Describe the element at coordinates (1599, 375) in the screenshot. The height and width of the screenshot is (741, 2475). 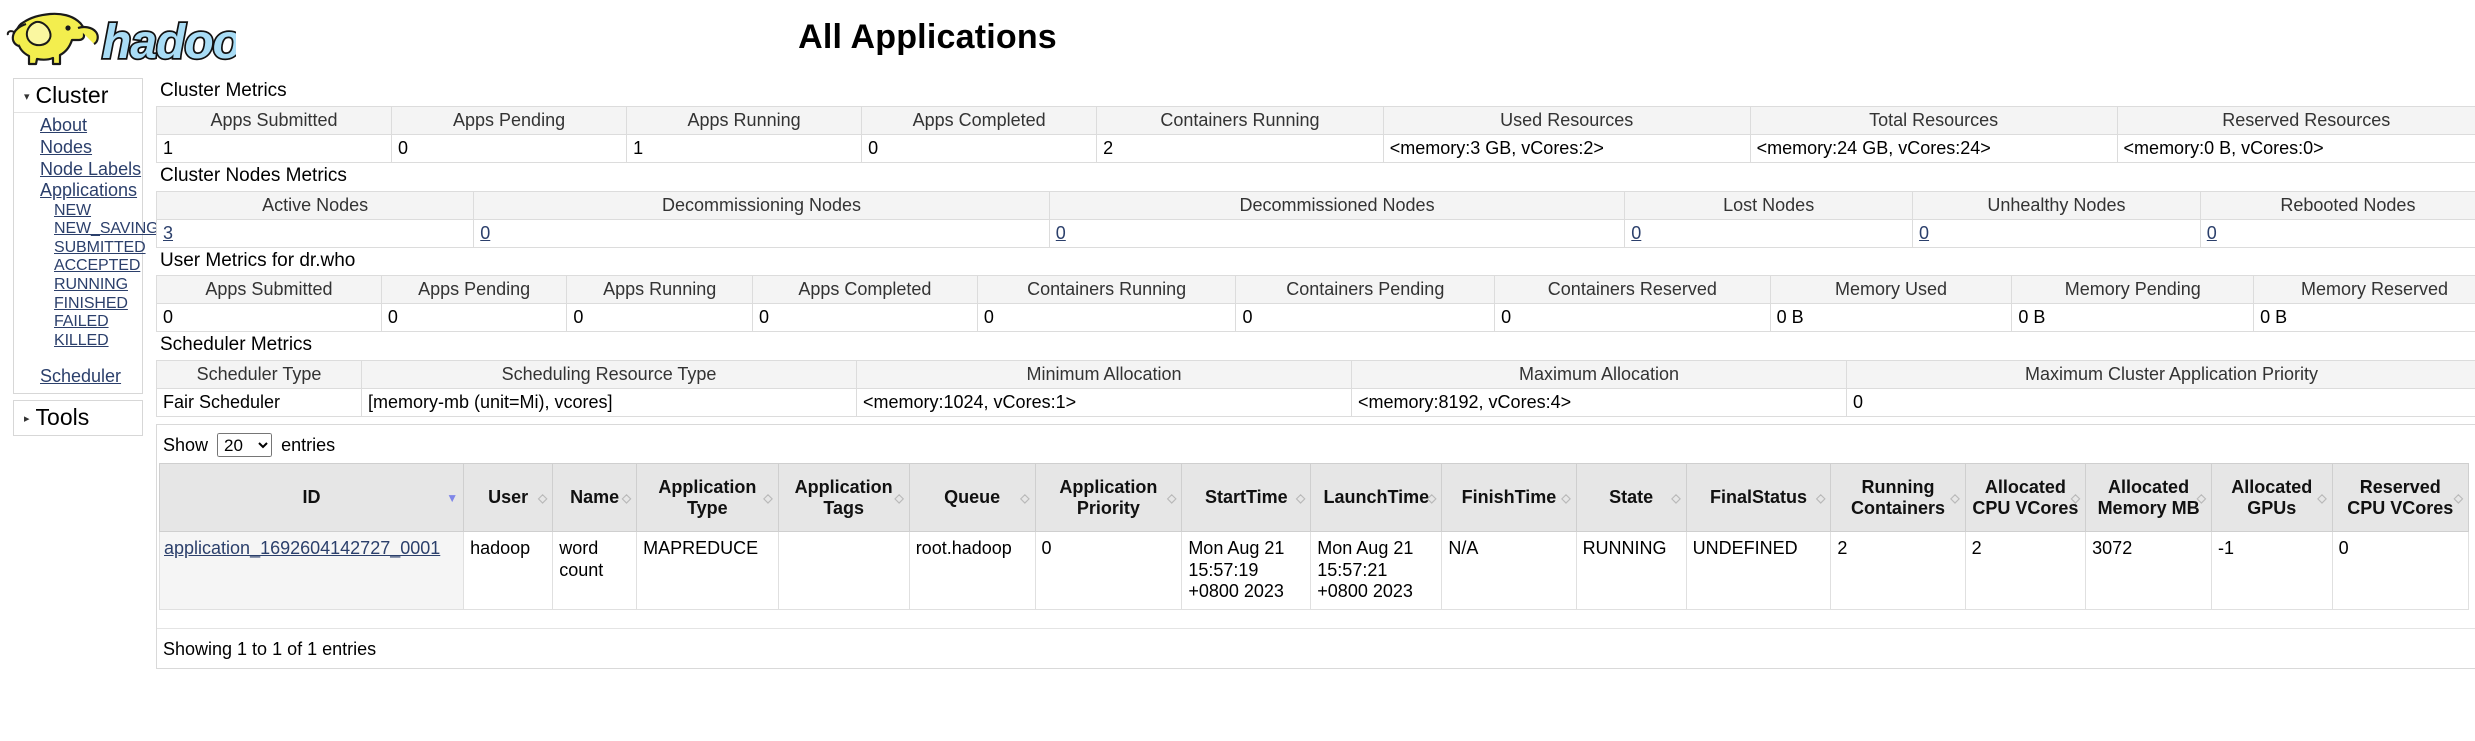
I see `col-maximum-allocation: Maximum Allocation` at that location.